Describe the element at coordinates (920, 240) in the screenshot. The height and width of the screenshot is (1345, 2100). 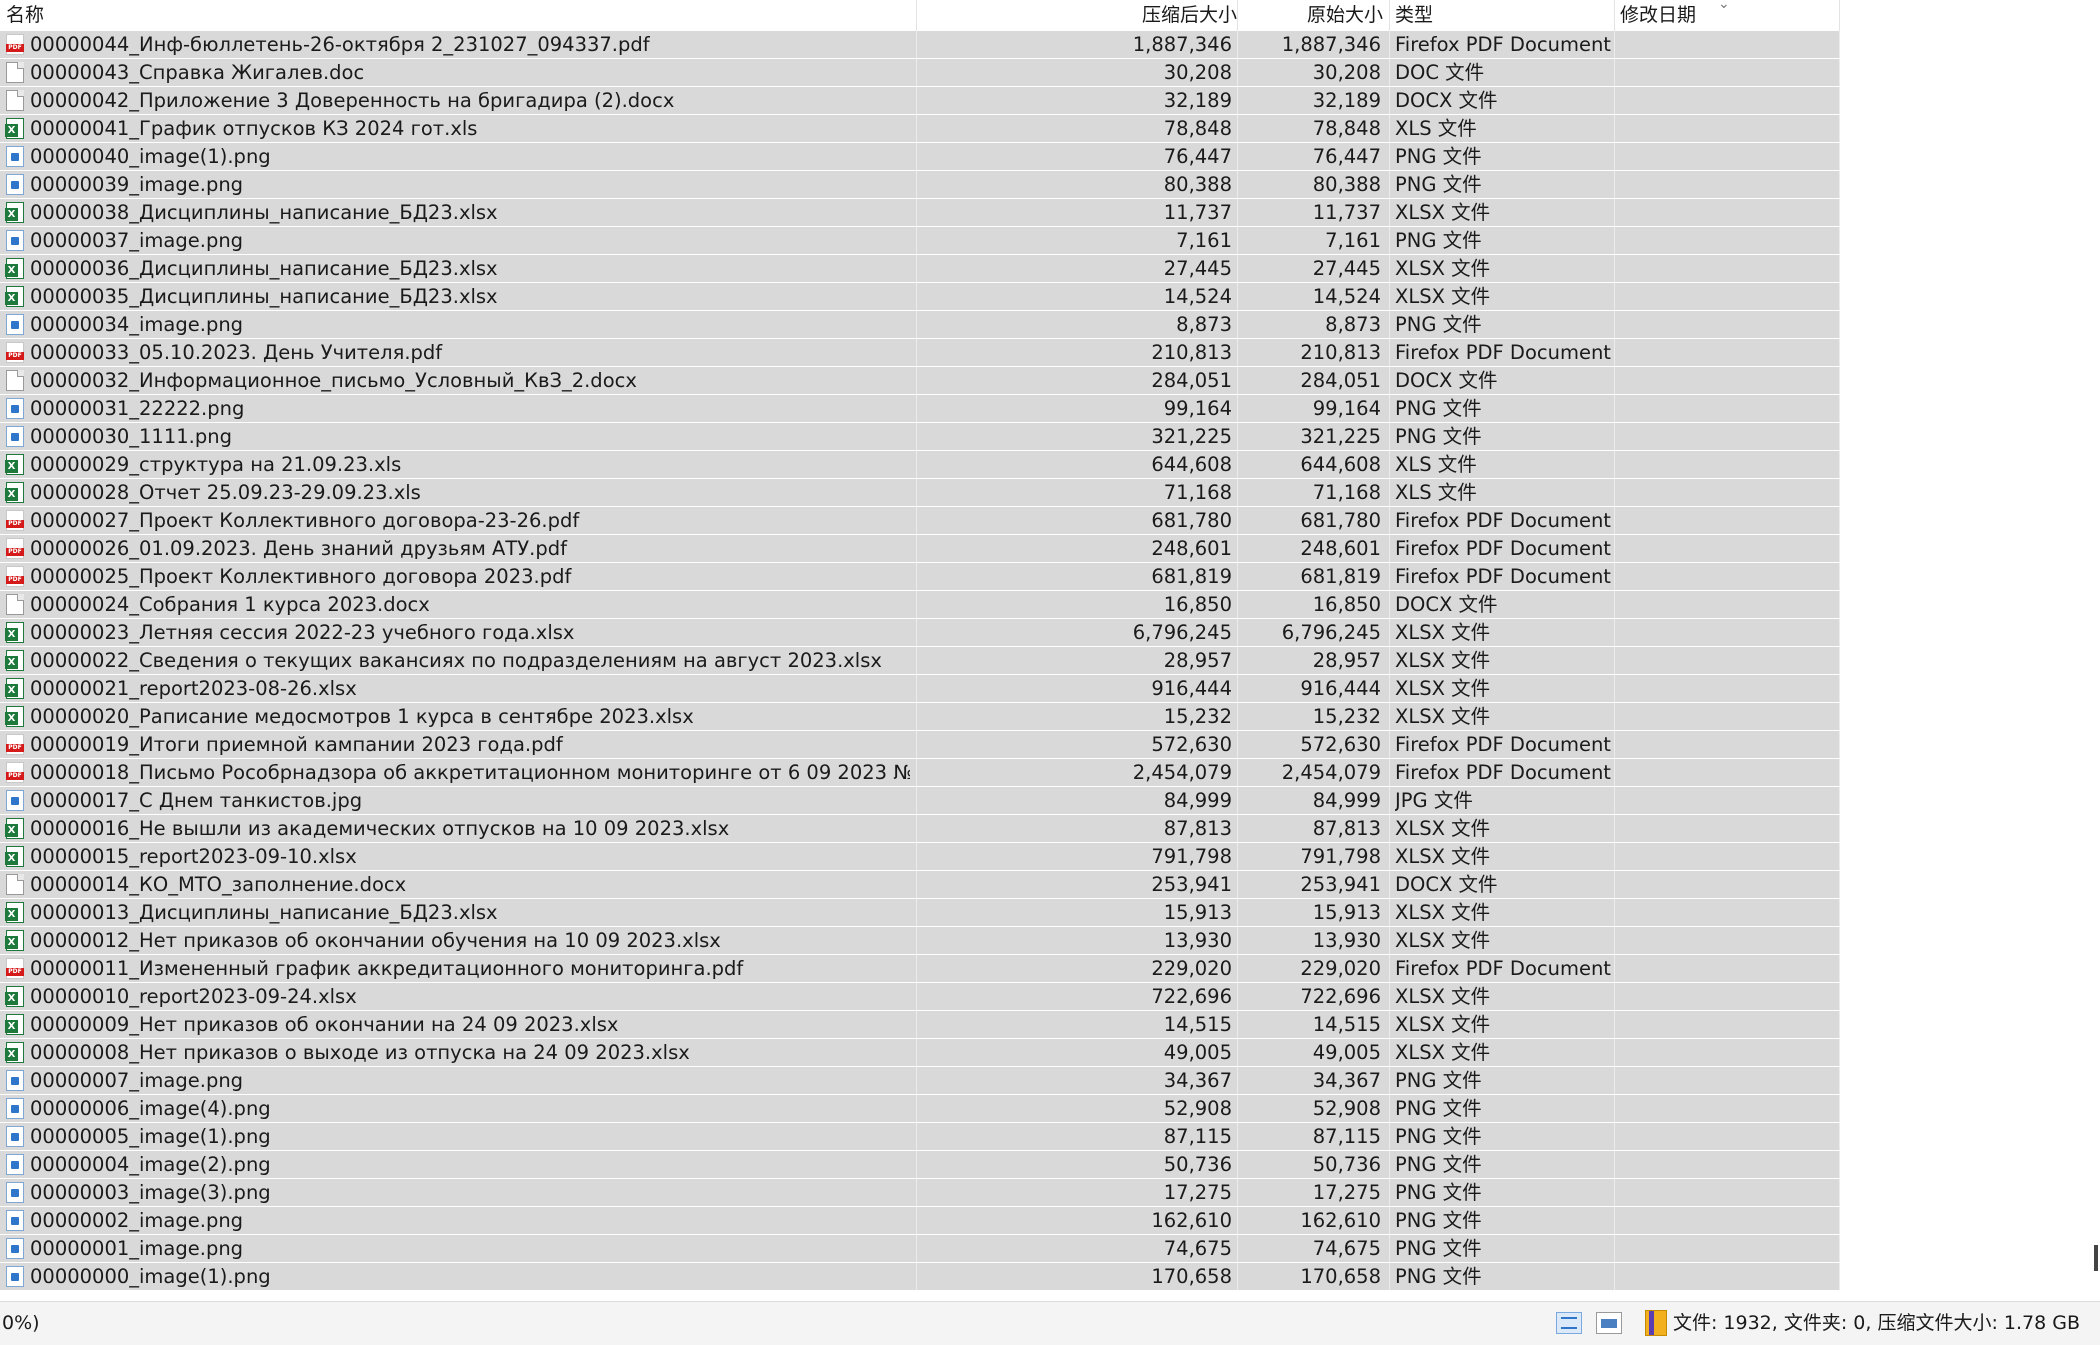
I see `table-row: 00000037_image.png 7,161 7,161 PNG 文件` at that location.